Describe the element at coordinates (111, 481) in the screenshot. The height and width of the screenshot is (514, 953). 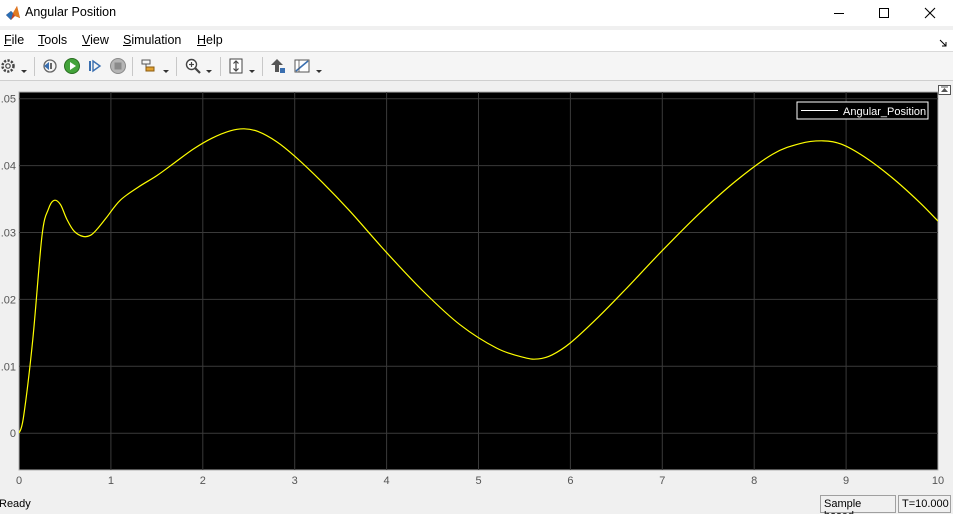
I see `x-tick-label: 1` at that location.